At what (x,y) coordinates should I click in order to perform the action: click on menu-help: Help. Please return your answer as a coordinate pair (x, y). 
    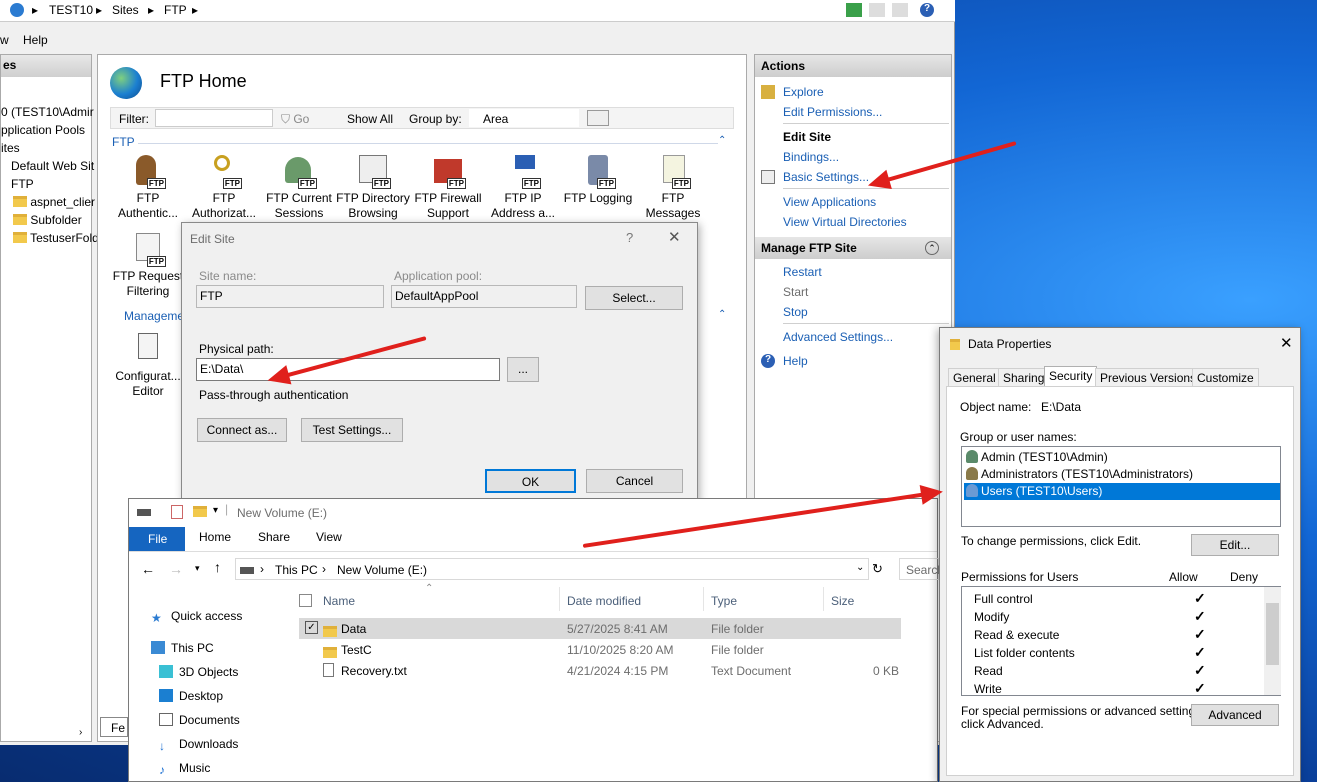
    Looking at the image, I should click on (35, 40).